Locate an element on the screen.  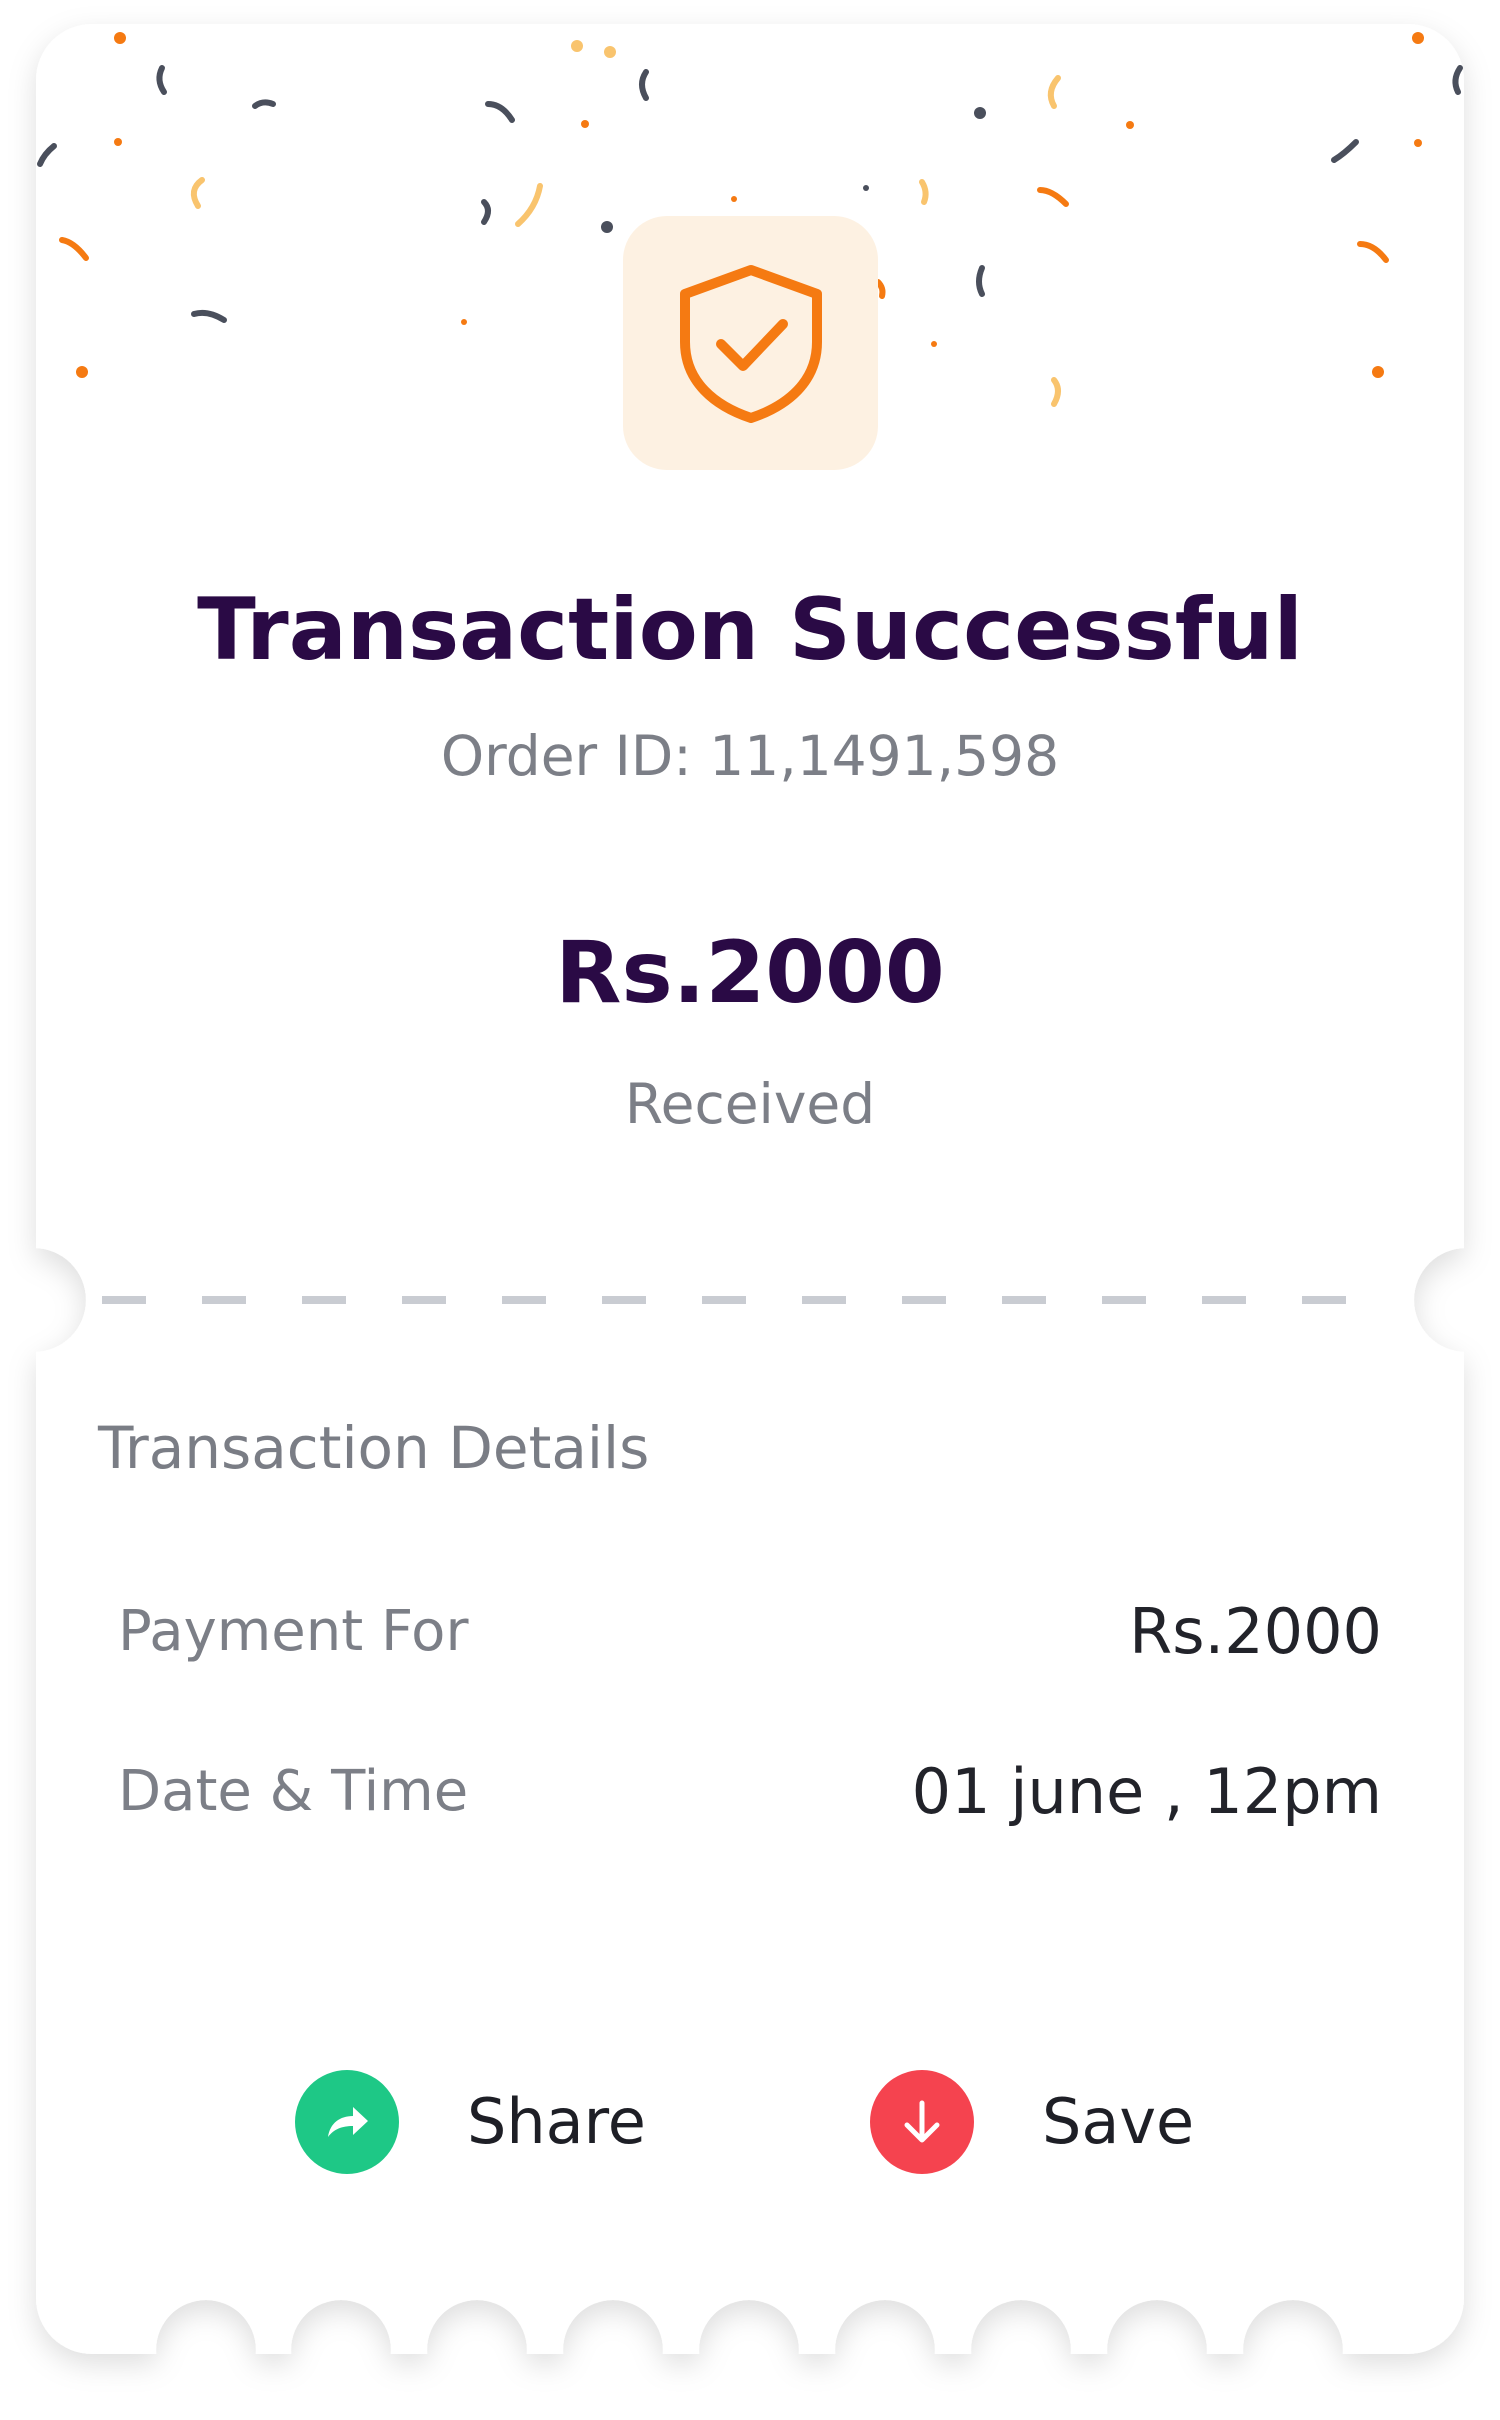
amount-value: Rs.2000 is located at coordinates (750, 973).